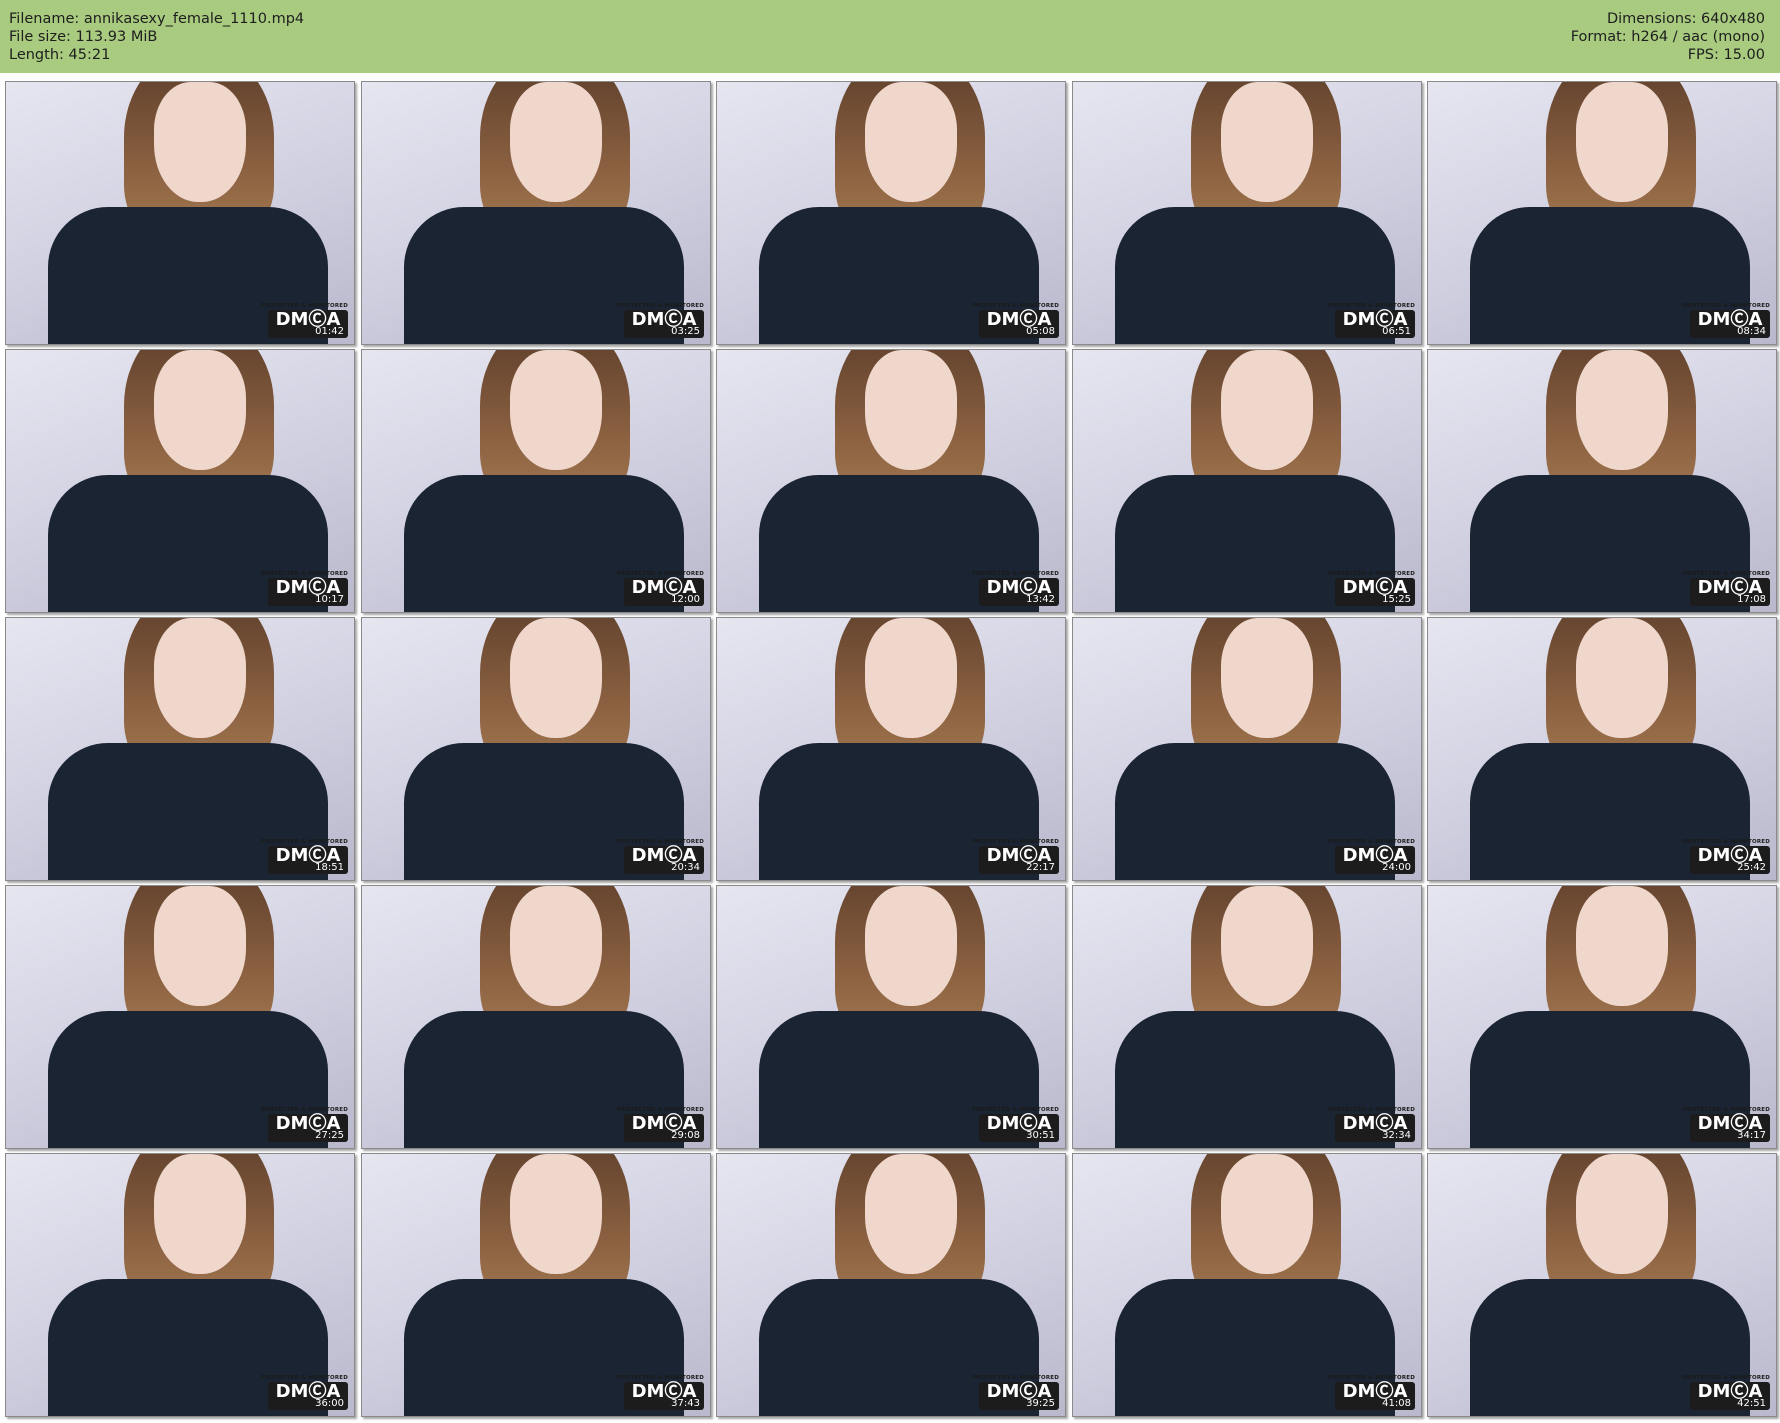  What do you see at coordinates (1602, 213) in the screenshot?
I see `video-thumbnail: PROTECTED & MONITORED DMⒸA 08:34` at bounding box center [1602, 213].